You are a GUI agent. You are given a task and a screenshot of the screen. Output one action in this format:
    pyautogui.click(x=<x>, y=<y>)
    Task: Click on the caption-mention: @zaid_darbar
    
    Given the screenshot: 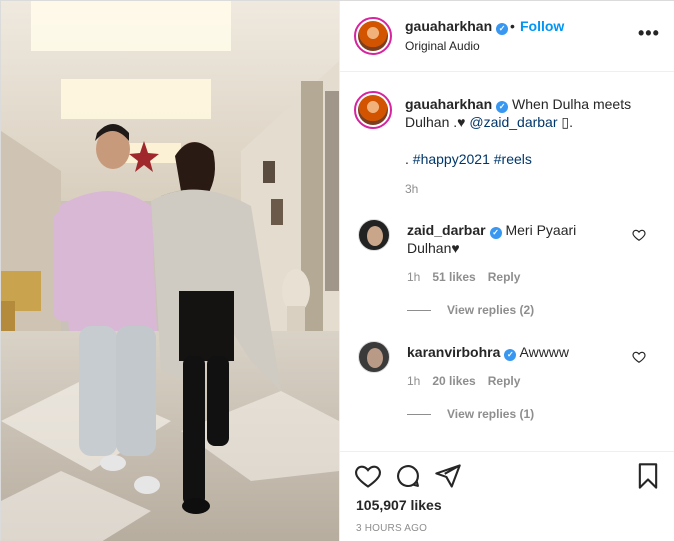 What is the action you would take?
    pyautogui.click(x=513, y=122)
    